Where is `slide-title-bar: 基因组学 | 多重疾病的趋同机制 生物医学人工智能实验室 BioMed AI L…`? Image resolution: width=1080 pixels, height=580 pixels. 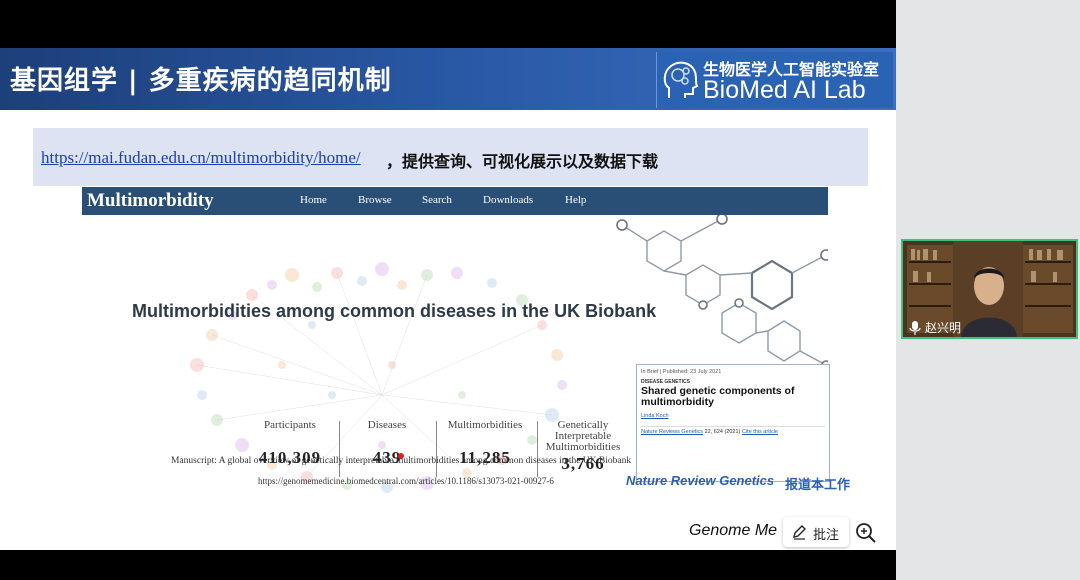
slide-title-bar: 基因组学 | 多重疾病的趋同机制 生物医学人工智能实验室 BioMed AI L… is located at coordinates (448, 79).